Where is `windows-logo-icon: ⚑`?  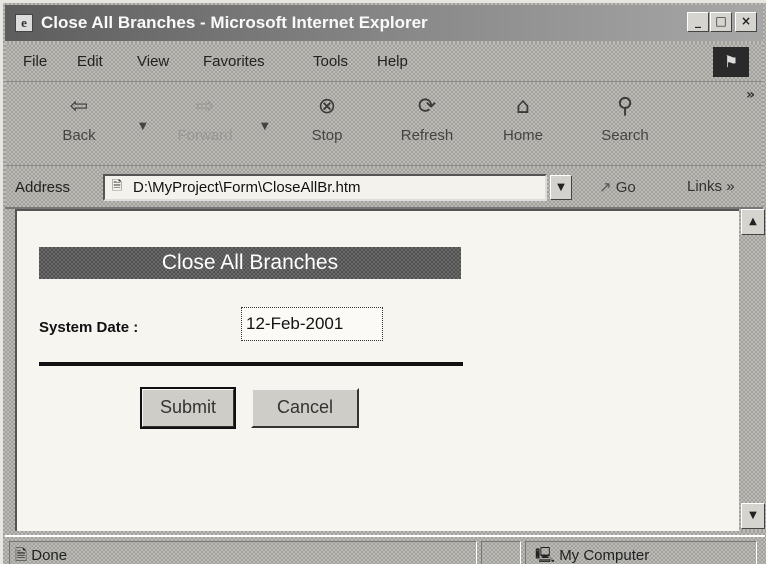 windows-logo-icon: ⚑ is located at coordinates (731, 62).